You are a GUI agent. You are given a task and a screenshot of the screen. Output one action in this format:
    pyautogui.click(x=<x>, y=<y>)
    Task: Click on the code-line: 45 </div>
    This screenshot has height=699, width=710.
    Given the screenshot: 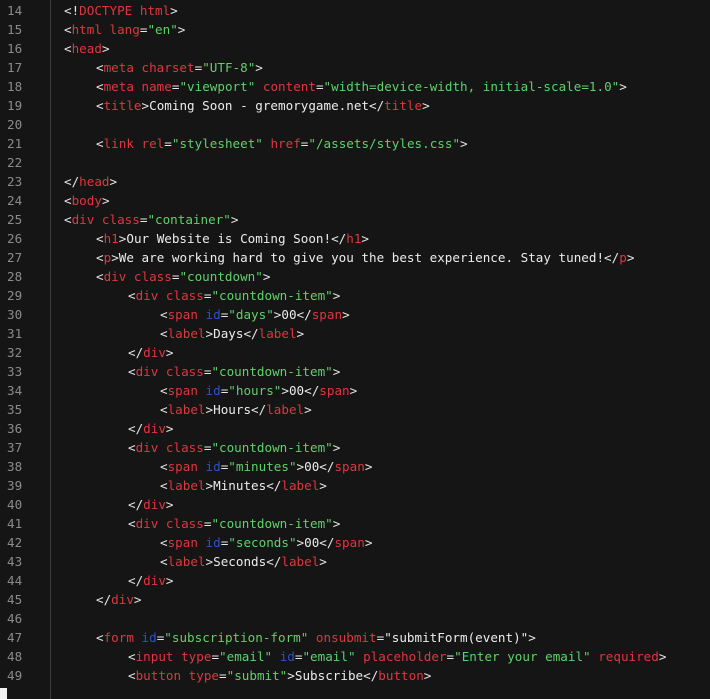 What is the action you would take?
    pyautogui.click(x=355, y=599)
    